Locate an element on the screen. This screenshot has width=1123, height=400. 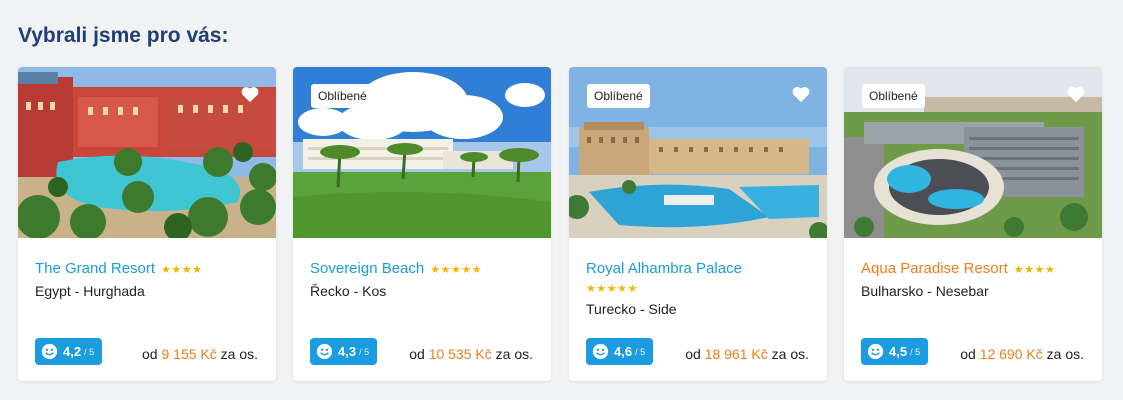
hotel-title-row: Aqua Paradise Resort ★★★★ is located at coordinates (976, 269).